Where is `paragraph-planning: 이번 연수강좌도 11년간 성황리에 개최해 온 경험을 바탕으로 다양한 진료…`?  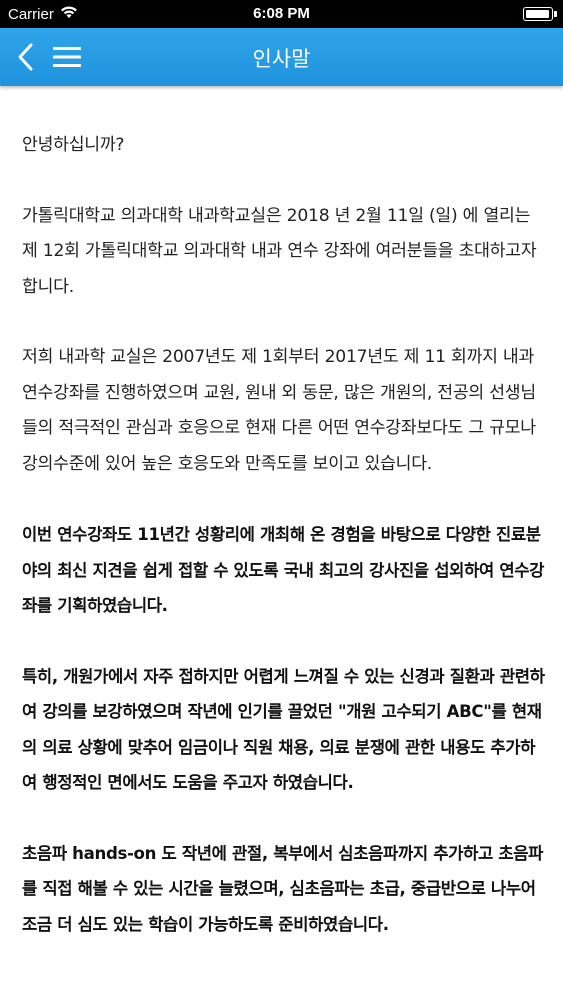 paragraph-planning: 이번 연수강좌도 11년간 성황리에 개최해 온 경험을 바탕으로 다양한 진료… is located at coordinates (283, 570).